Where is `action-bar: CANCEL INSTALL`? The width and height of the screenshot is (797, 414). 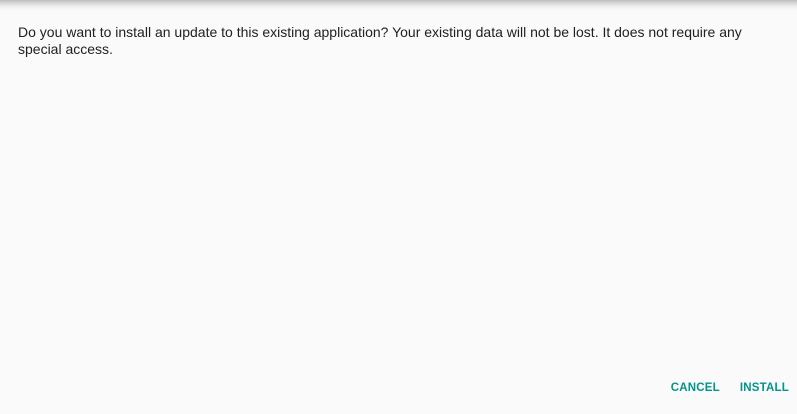 action-bar: CANCEL INSTALL is located at coordinates (730, 388).